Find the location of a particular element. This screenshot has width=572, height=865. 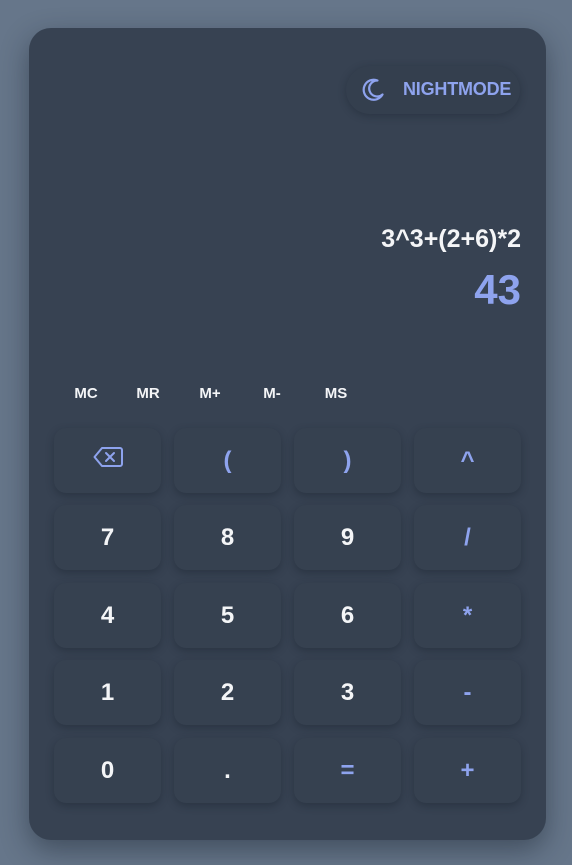

multiply-button: * is located at coordinates (467, 615).